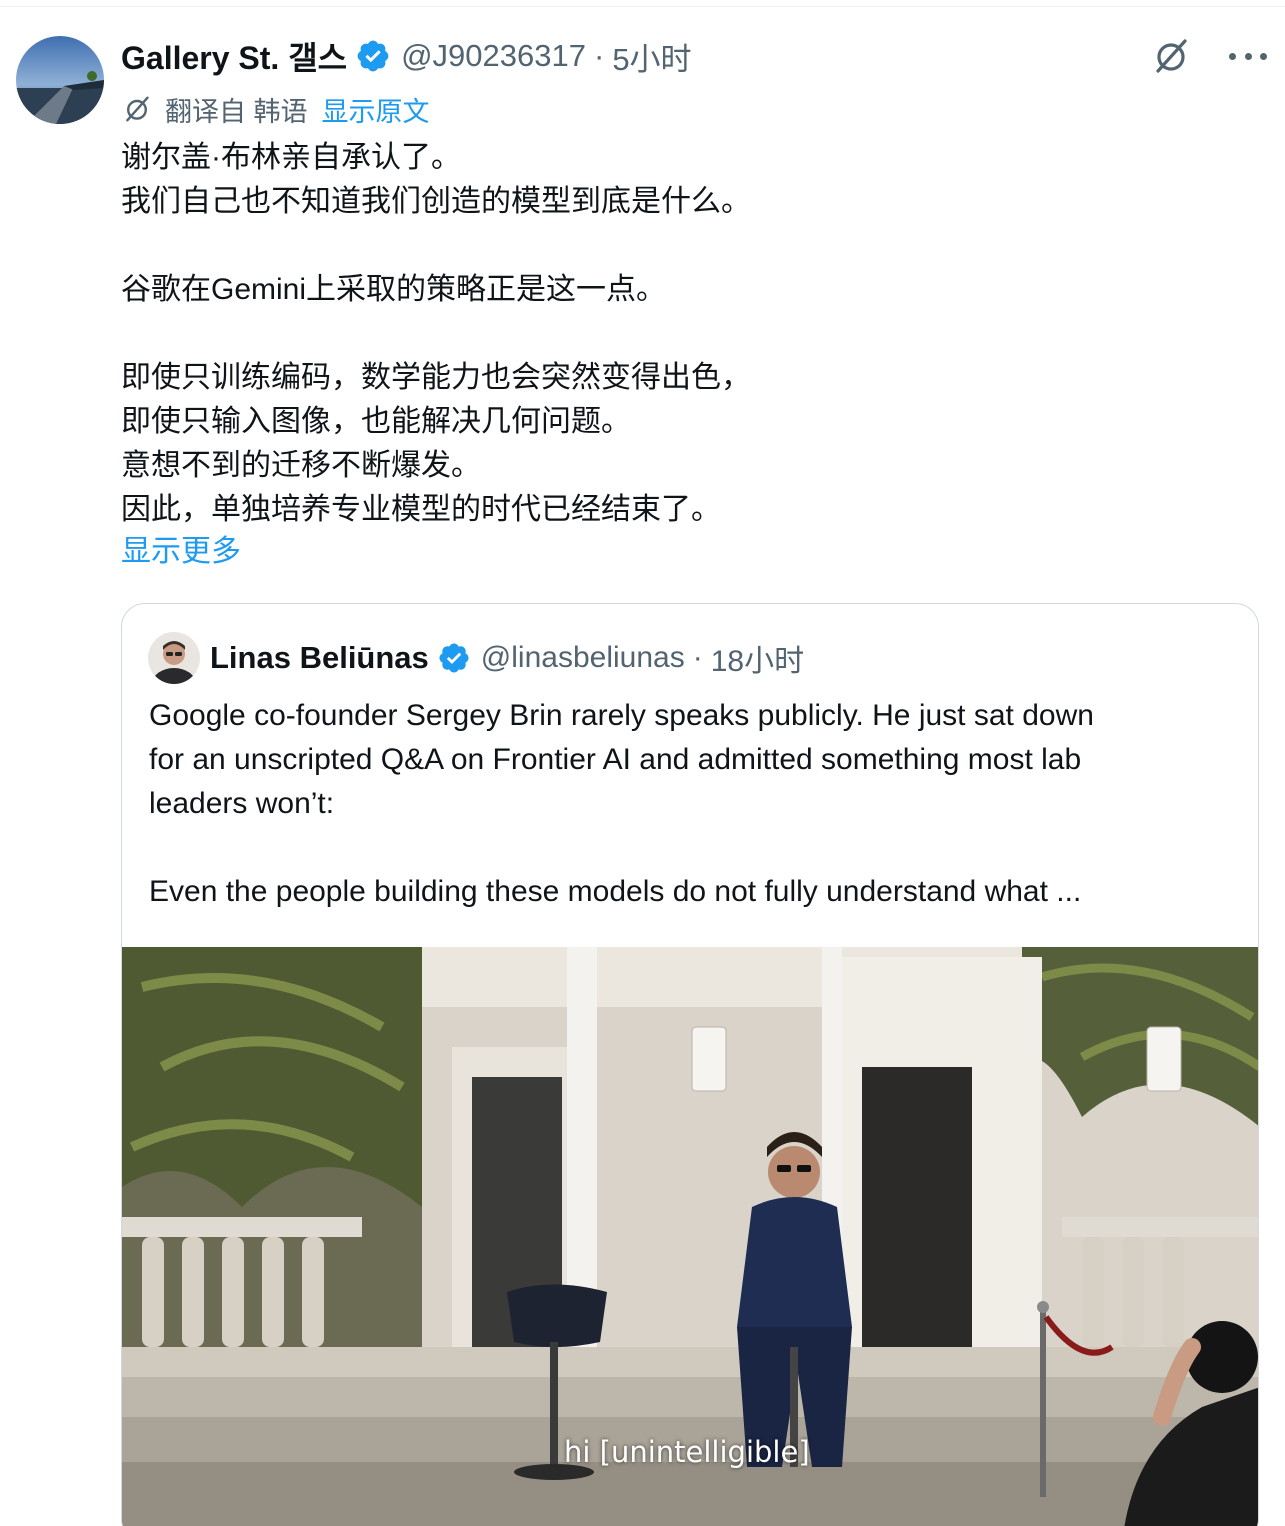 The width and height of the screenshot is (1285, 1526). Describe the element at coordinates (476, 658) in the screenshot. I see `quoted-tweet-header: Linas Beliūnas @linasbeliunas · 18小时` at that location.